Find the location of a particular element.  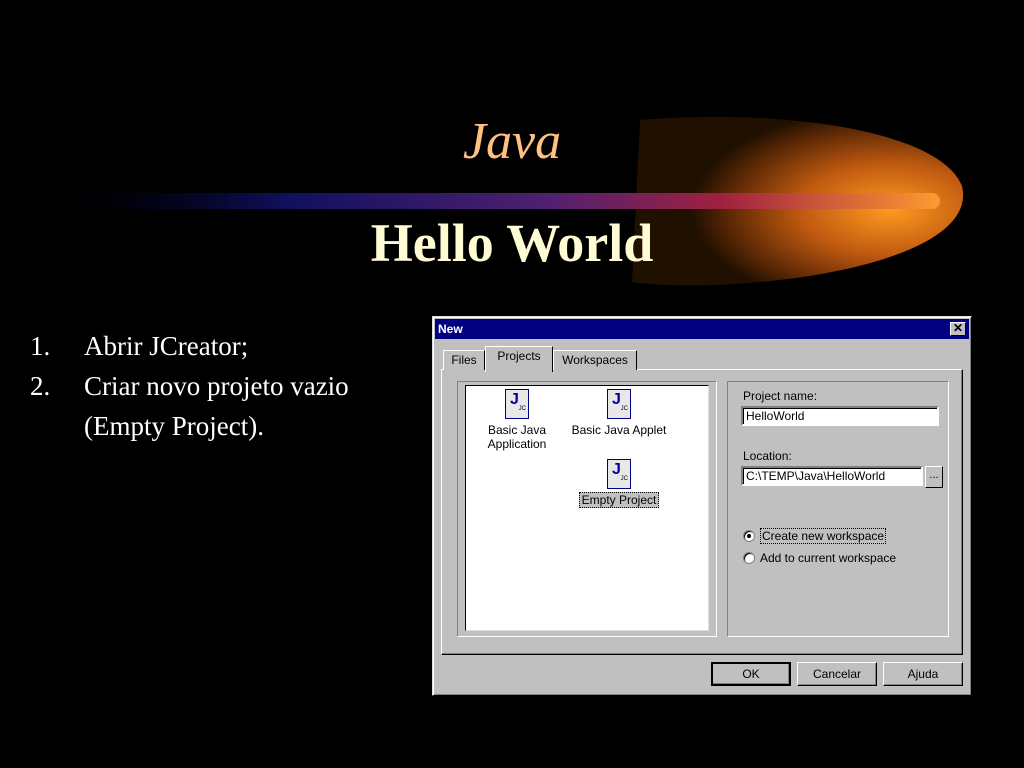

project-label: Basic Java Applet is located at coordinates (619, 430).